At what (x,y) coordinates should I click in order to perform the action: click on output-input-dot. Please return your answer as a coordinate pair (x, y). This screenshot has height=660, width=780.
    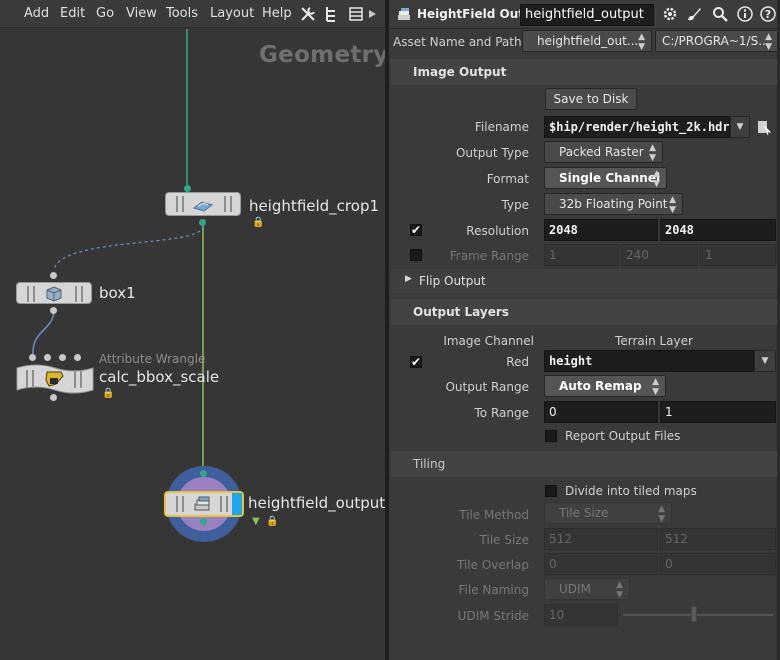
    Looking at the image, I should click on (203, 473).